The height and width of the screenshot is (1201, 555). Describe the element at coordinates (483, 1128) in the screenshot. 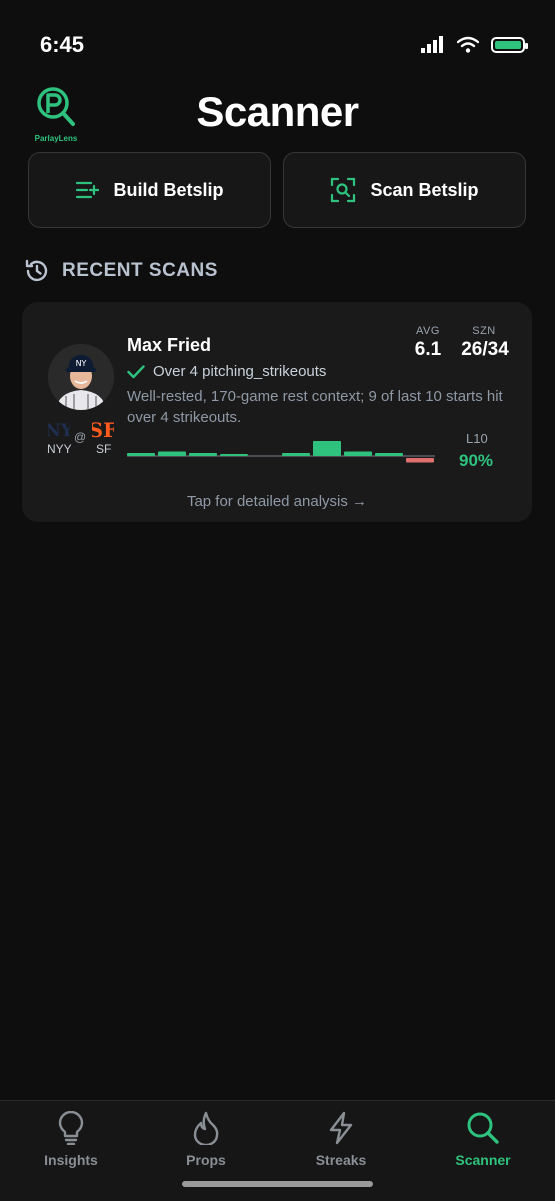

I see `search-icon` at that location.